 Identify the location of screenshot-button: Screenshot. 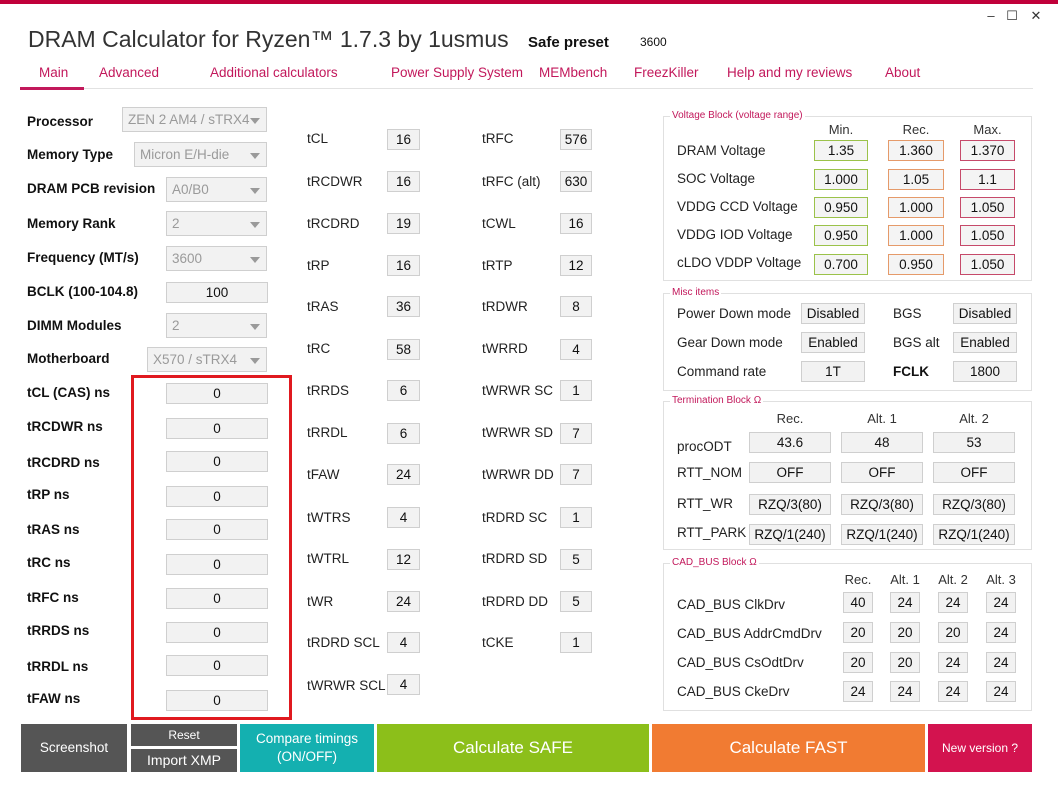
(74, 748).